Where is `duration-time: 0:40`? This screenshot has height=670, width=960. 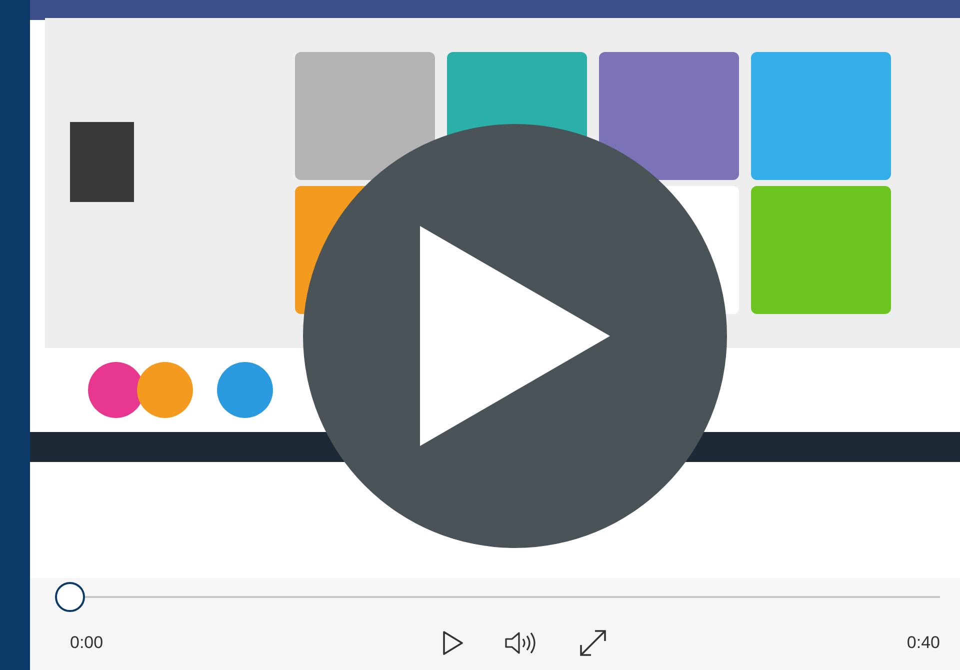
duration-time: 0:40 is located at coordinates (923, 643).